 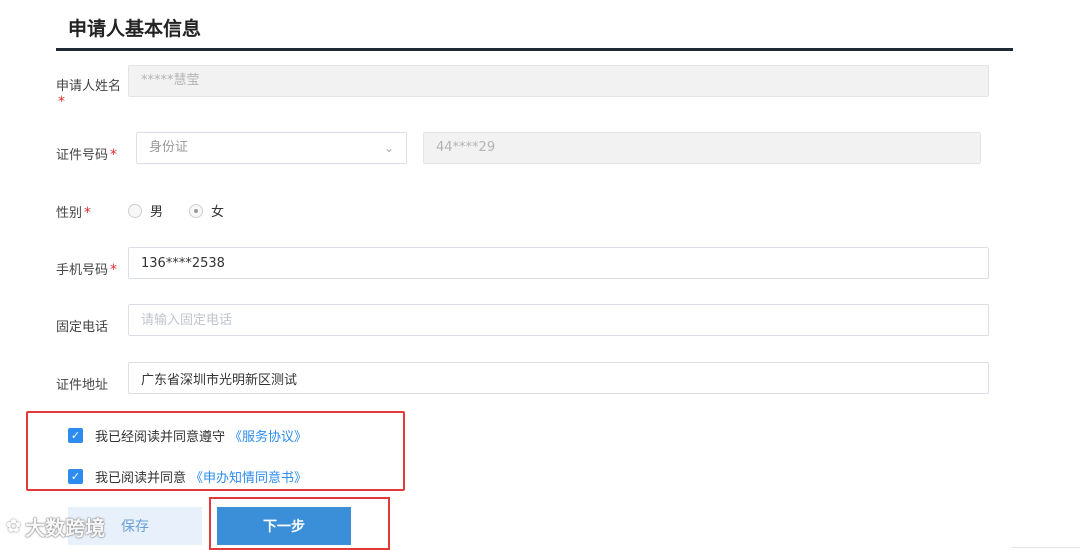 What do you see at coordinates (558, 263) in the screenshot?
I see `mobile-field` at bounding box center [558, 263].